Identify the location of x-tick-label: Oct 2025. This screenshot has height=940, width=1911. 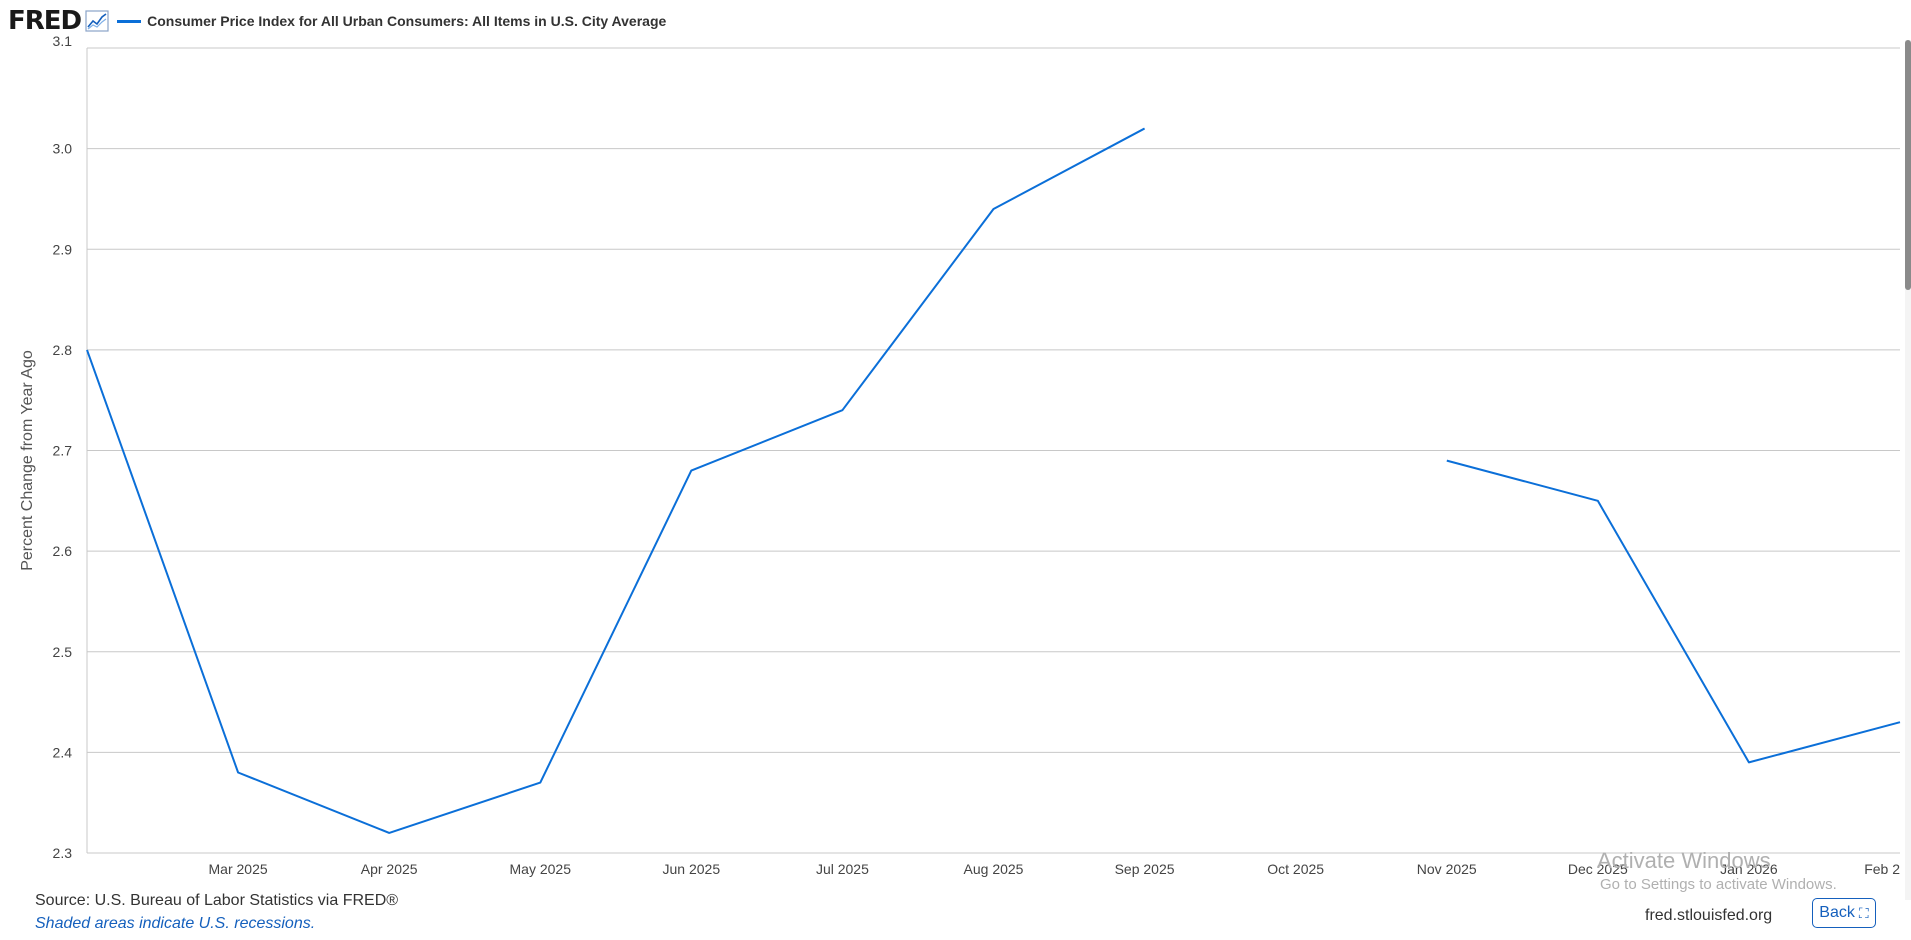
(1295, 869).